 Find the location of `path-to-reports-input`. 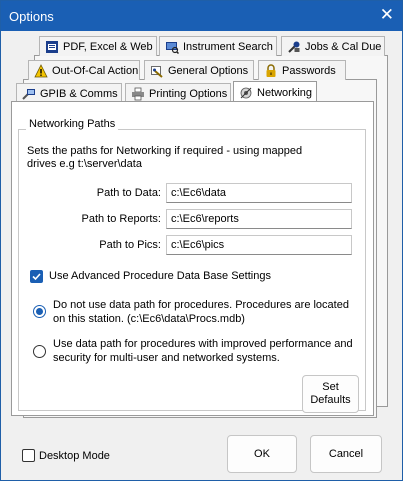

path-to-reports-input is located at coordinates (259, 219).